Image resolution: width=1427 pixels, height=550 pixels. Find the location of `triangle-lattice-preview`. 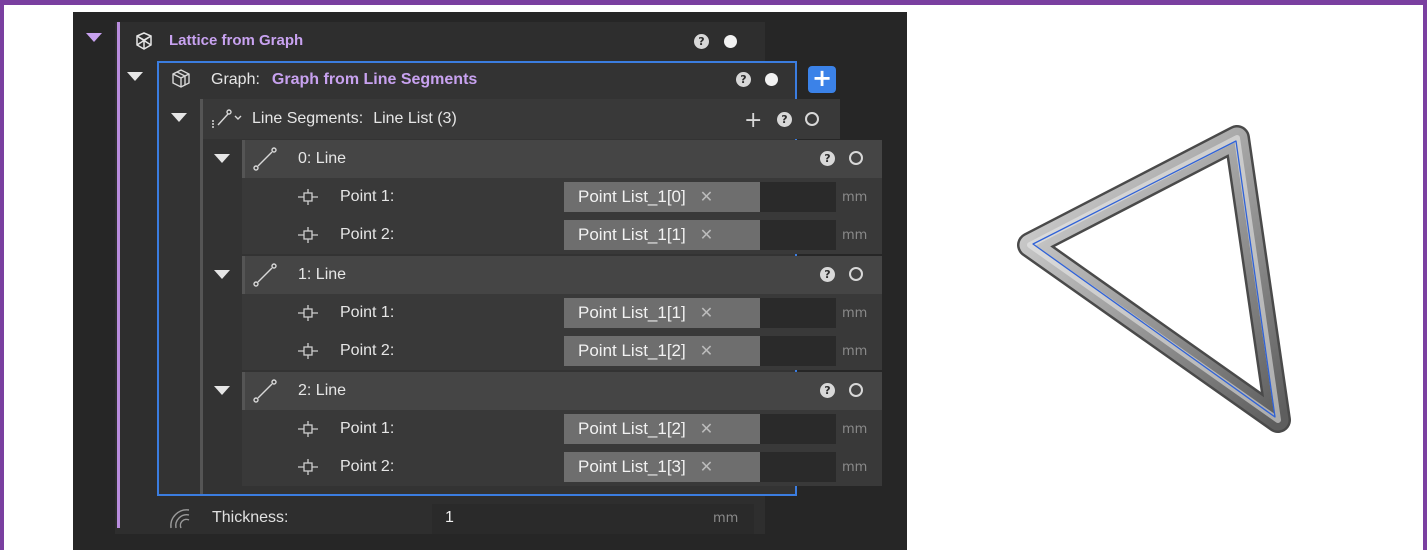

triangle-lattice-preview is located at coordinates (1154, 279).